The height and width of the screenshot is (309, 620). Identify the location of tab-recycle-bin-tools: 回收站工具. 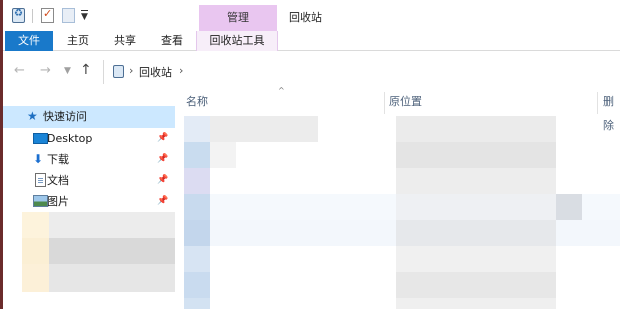
(237, 41).